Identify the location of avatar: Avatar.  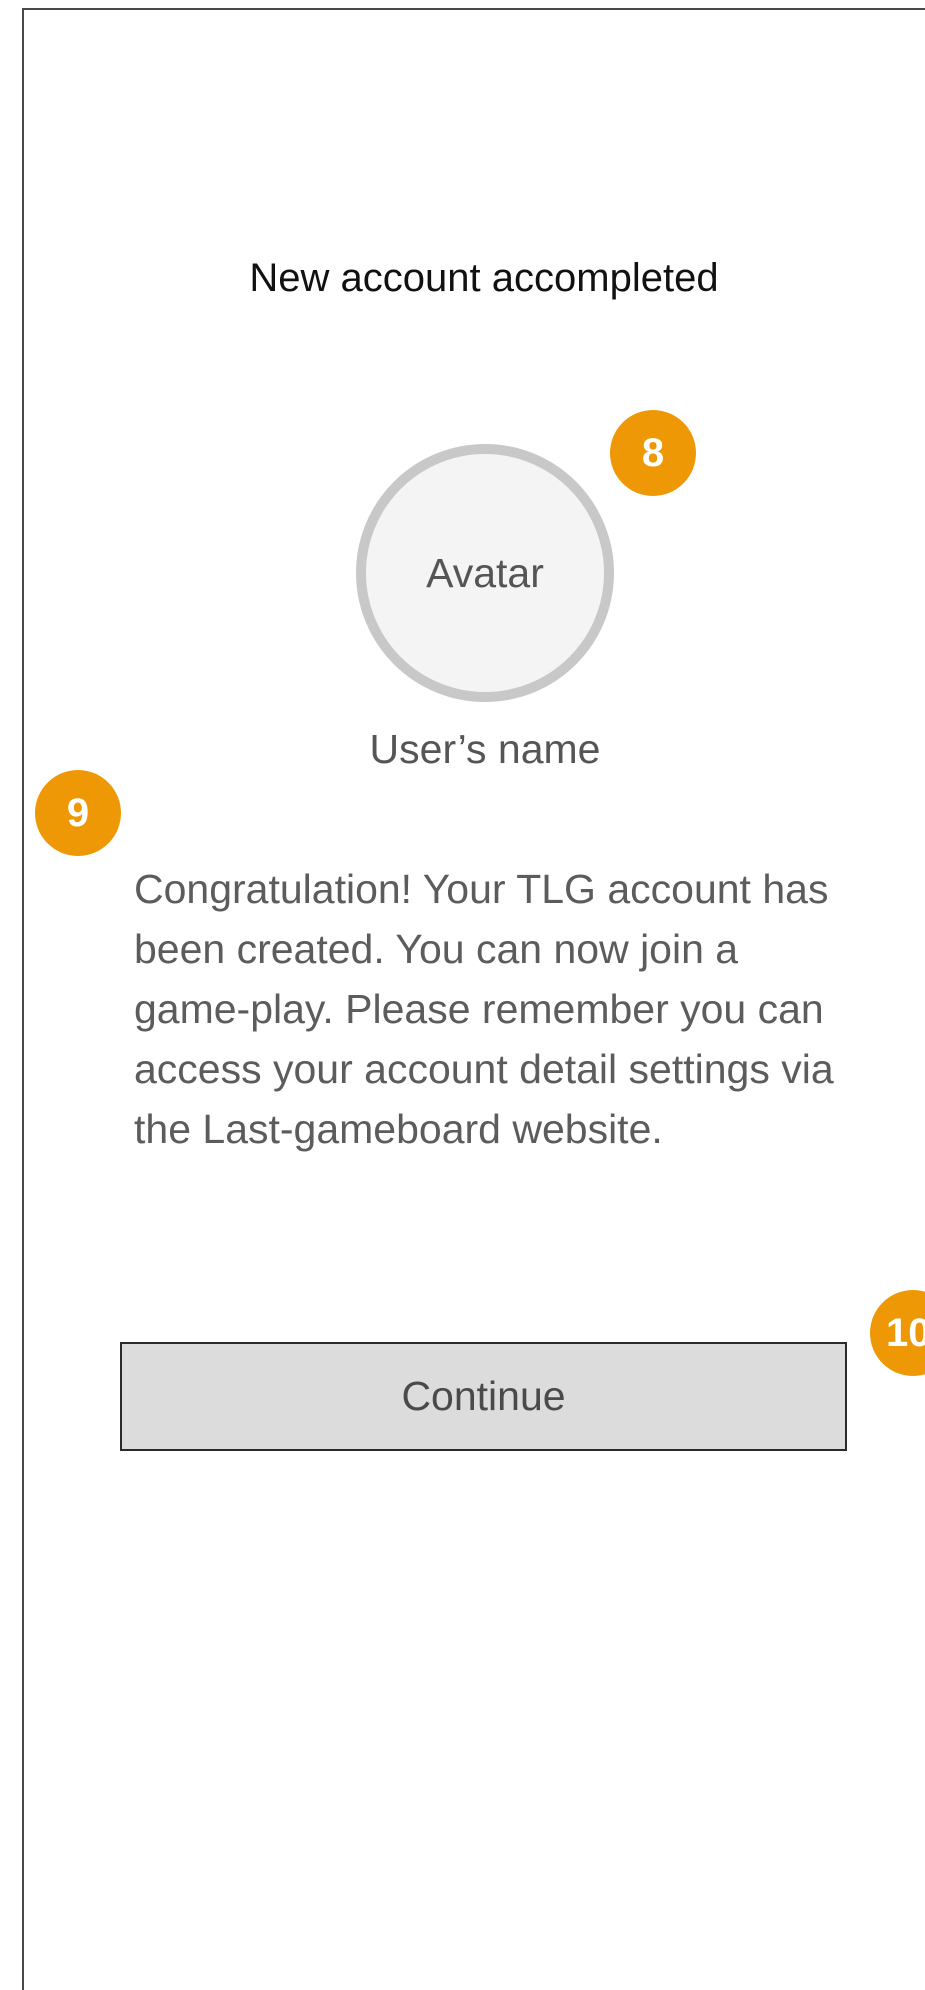
(485, 573).